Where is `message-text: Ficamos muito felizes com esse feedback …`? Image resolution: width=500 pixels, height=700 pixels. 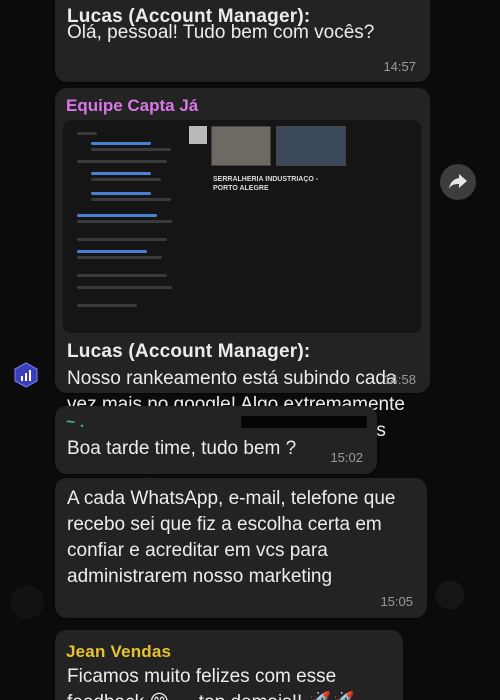
message-text: Ficamos muito felizes com esse feedback … is located at coordinates (211, 683).